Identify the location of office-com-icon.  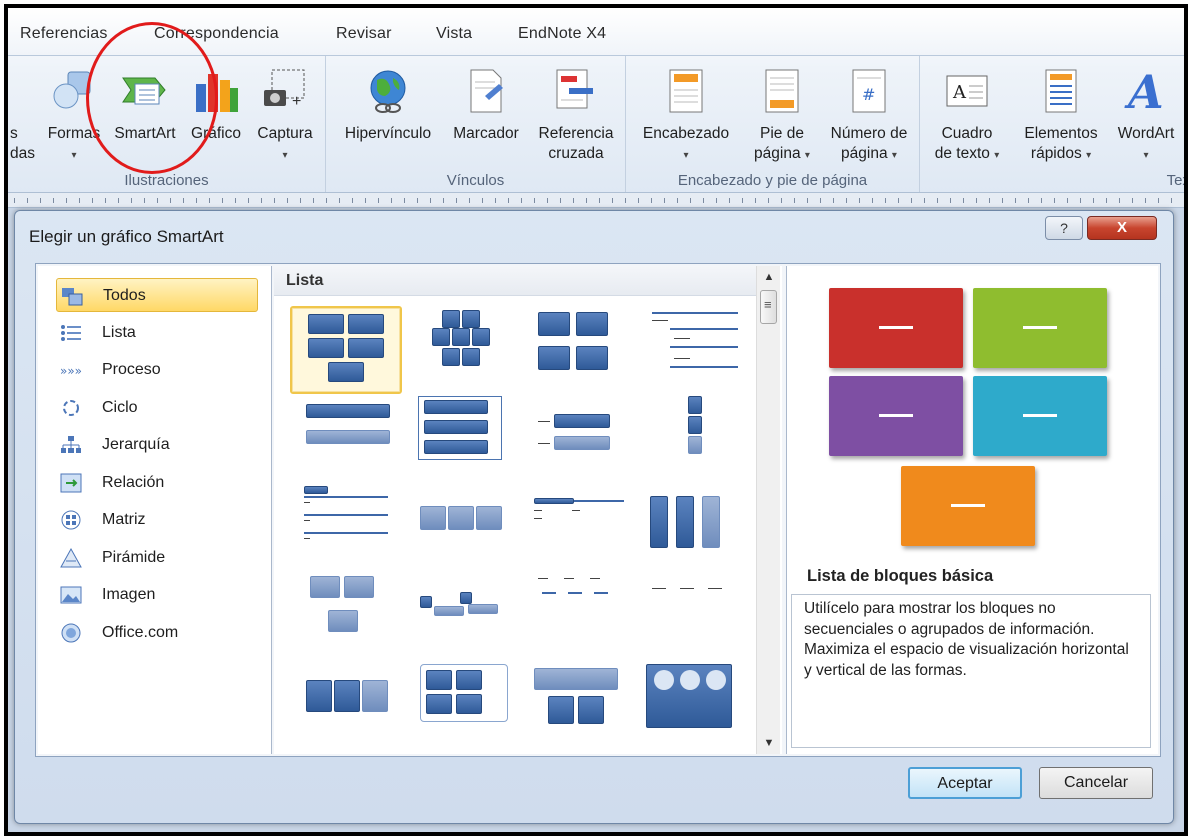
(71, 632).